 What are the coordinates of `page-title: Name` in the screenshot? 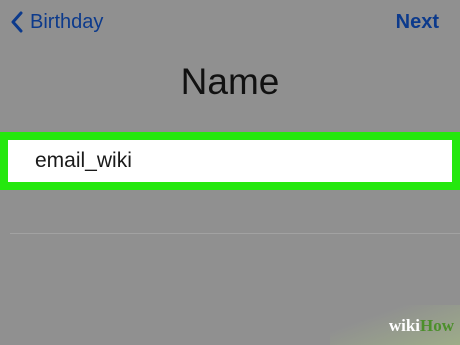 It's located at (230, 81).